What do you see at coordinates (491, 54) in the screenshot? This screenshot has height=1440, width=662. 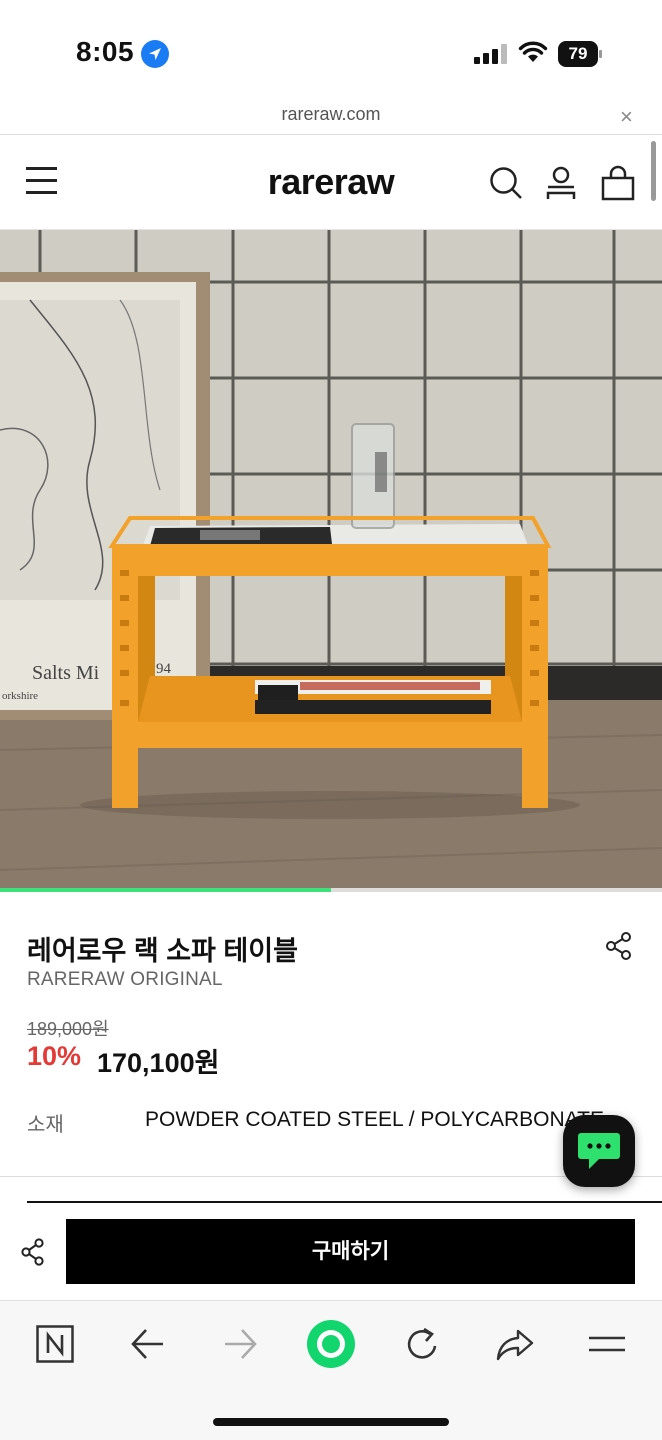 I see `cellular-signal-icon` at bounding box center [491, 54].